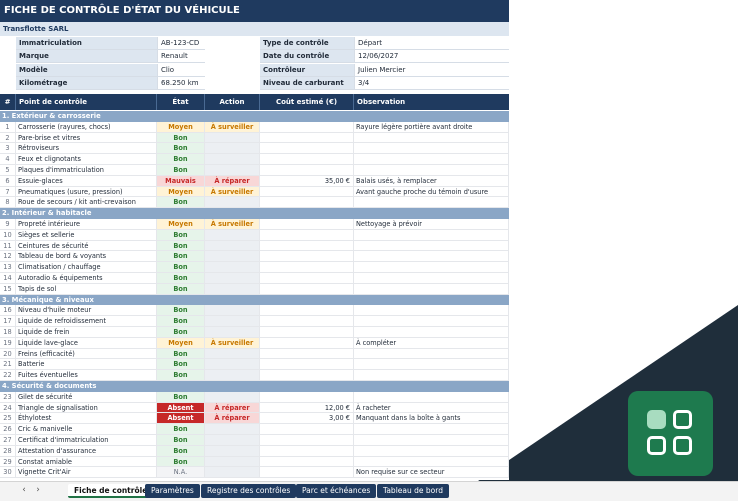 The width and height of the screenshot is (738, 501). I want to click on observation-cell: À compléter, so click(431, 343).